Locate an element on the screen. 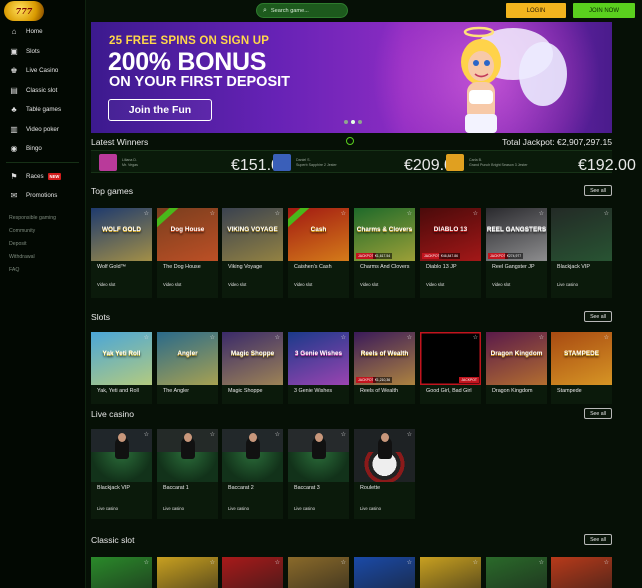  game-thumbnail: Dog House ☆ is located at coordinates (187, 234).